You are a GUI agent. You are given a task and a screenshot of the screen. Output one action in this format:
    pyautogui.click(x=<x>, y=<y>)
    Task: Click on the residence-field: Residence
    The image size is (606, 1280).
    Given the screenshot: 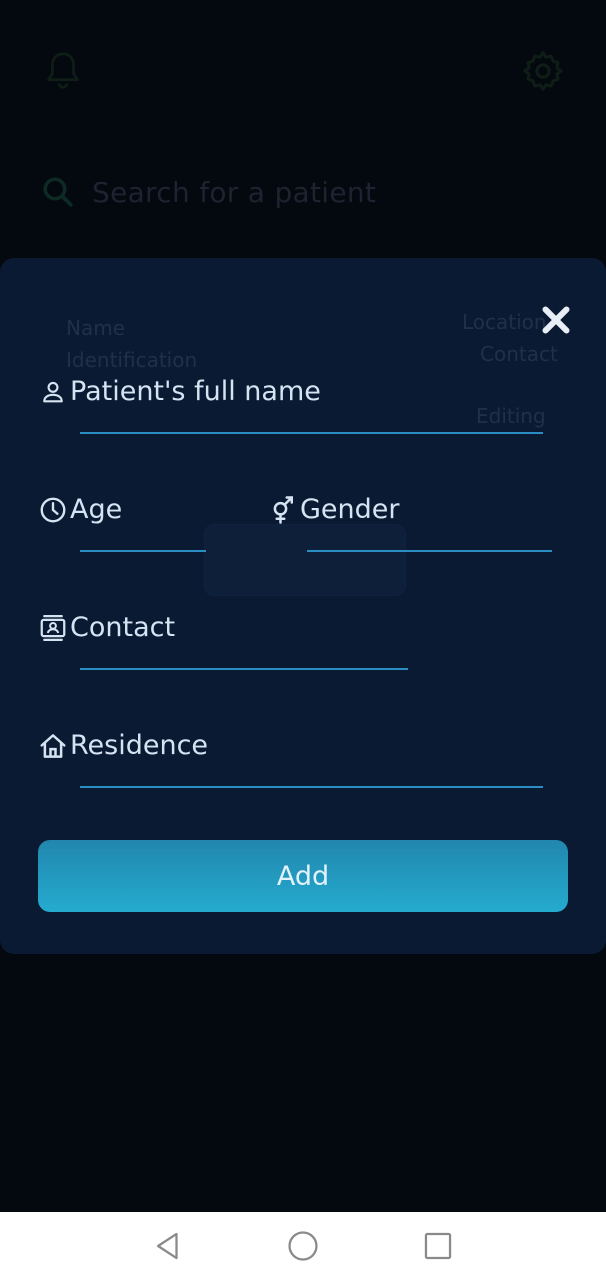 What is the action you would take?
    pyautogui.click(x=123, y=745)
    